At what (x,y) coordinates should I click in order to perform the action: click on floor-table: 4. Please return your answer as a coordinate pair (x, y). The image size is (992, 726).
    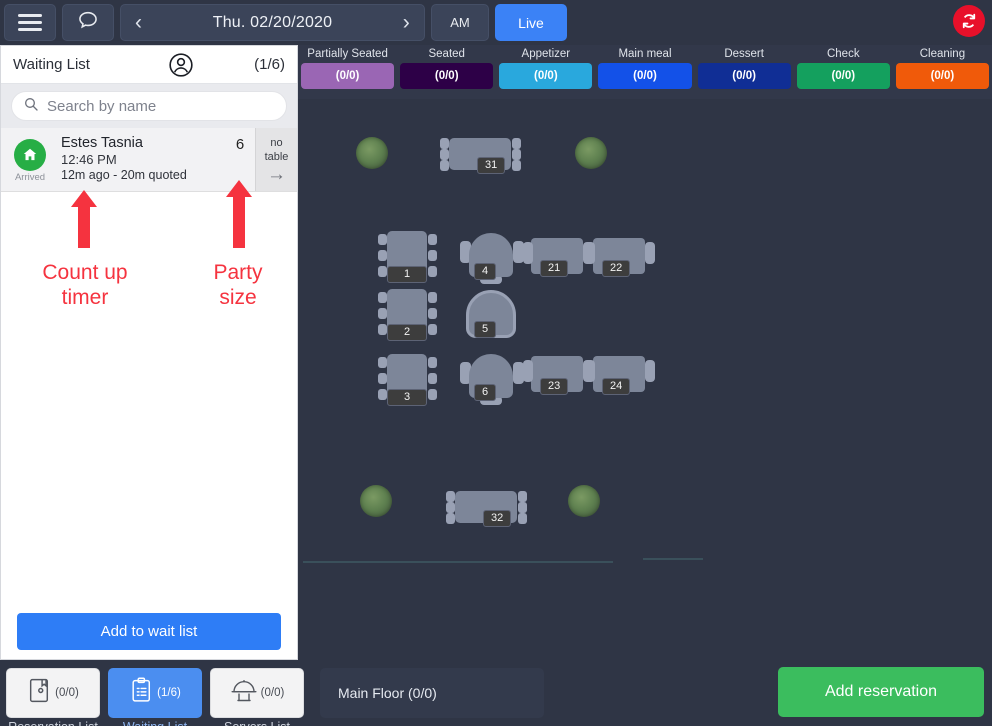
    Looking at the image, I should click on (493, 261).